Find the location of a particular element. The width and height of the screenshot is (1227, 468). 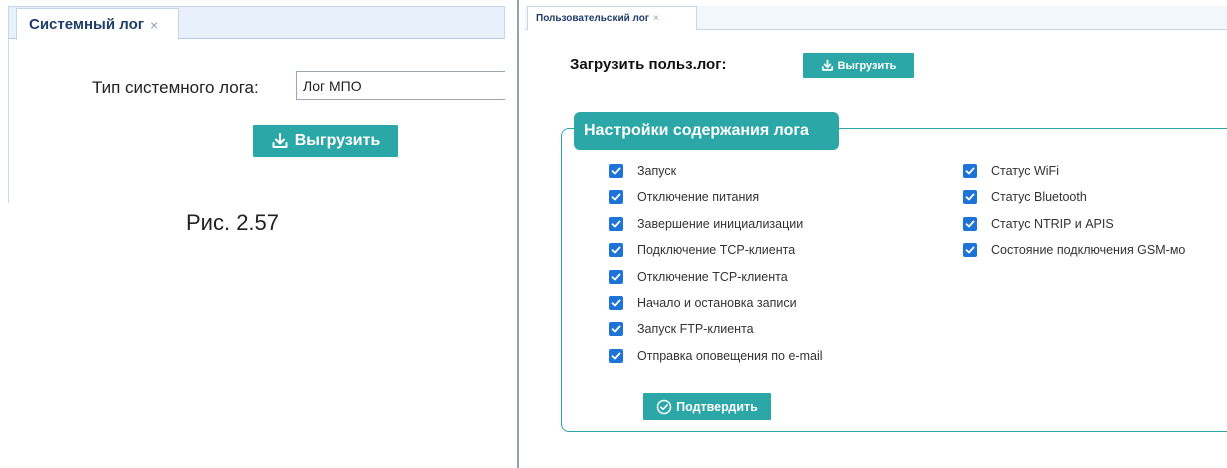

tab-system-log: Системный лог × is located at coordinates (97, 24).